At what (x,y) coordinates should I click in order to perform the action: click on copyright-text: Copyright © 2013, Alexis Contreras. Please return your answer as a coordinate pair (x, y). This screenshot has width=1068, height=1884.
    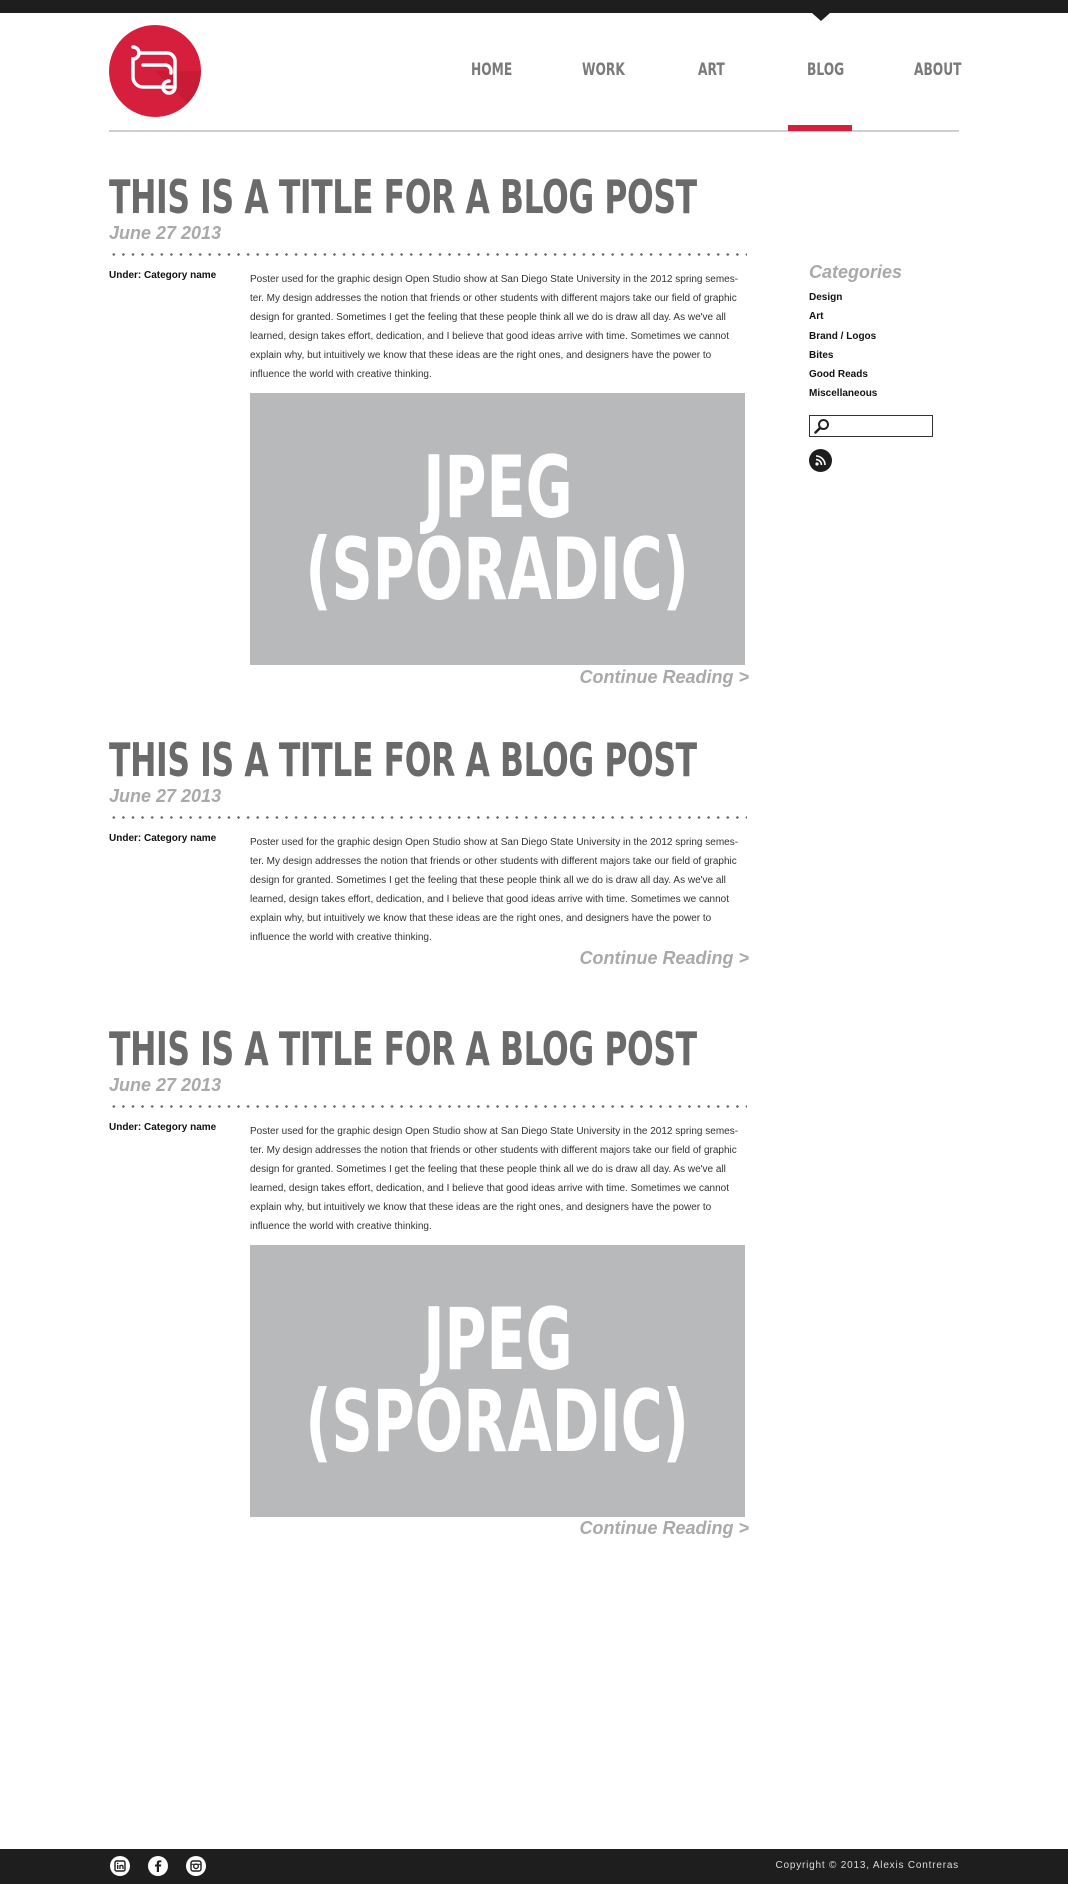
    Looking at the image, I should click on (867, 1865).